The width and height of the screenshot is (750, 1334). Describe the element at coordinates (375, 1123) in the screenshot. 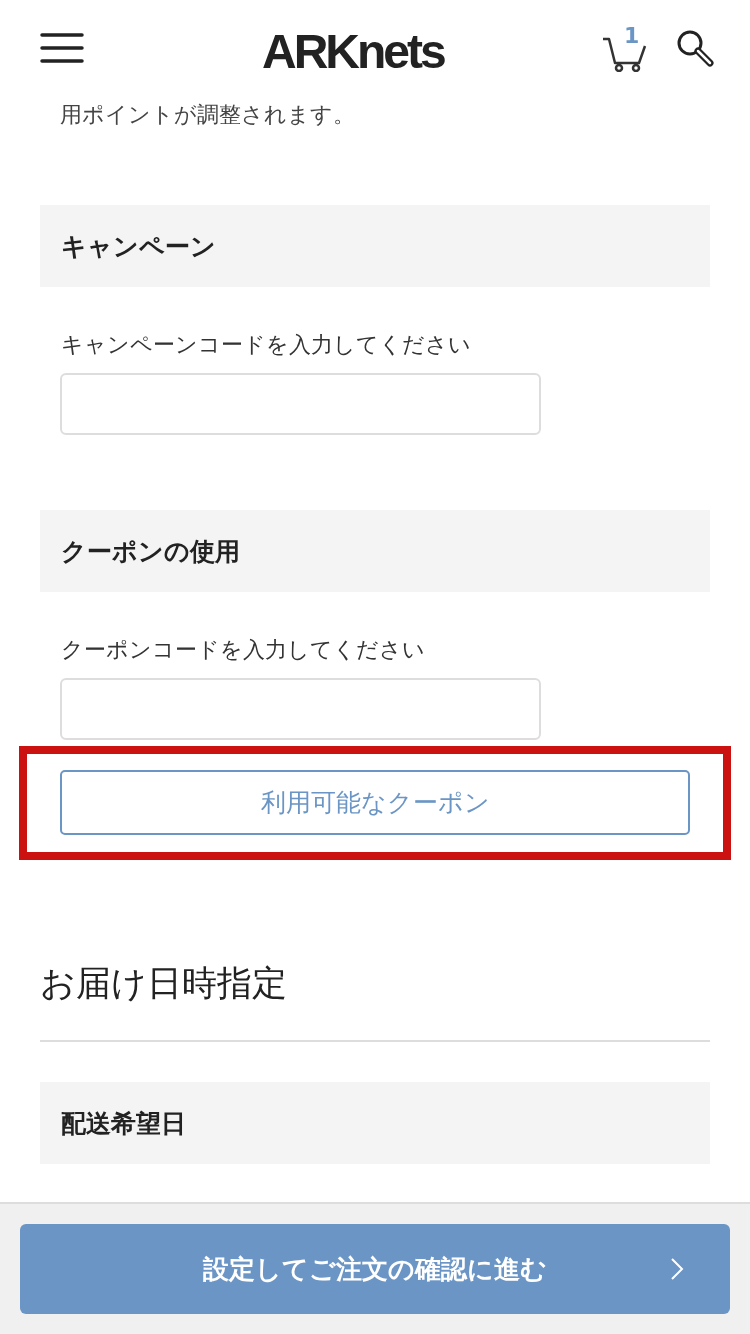

I see `section-header: 配送希望日` at that location.